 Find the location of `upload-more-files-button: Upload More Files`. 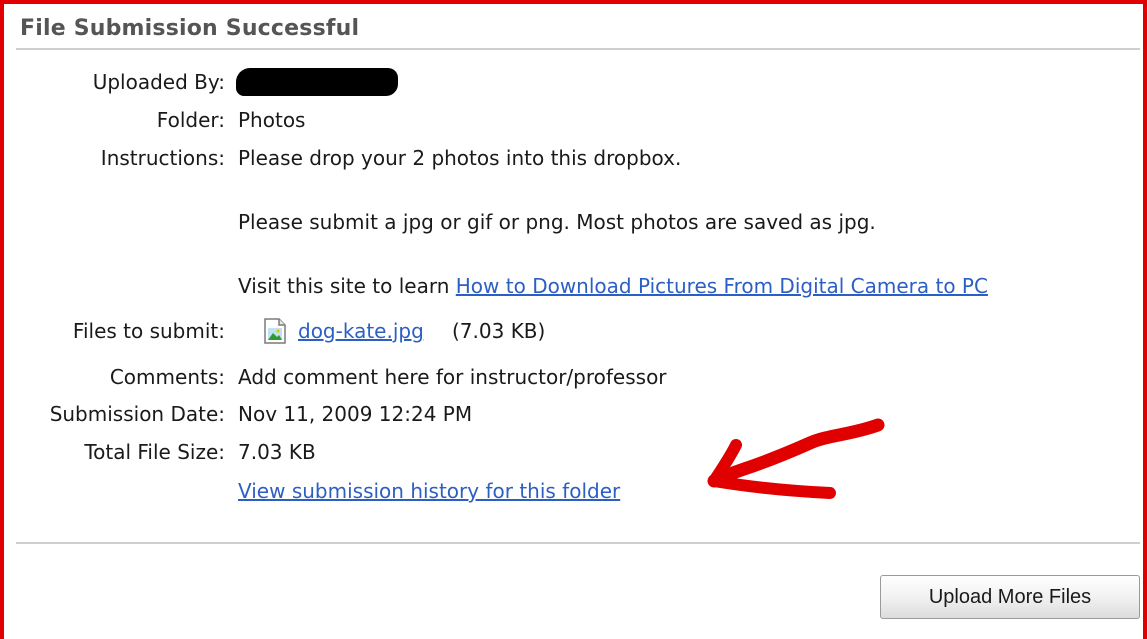

upload-more-files-button: Upload More Files is located at coordinates (1010, 597).